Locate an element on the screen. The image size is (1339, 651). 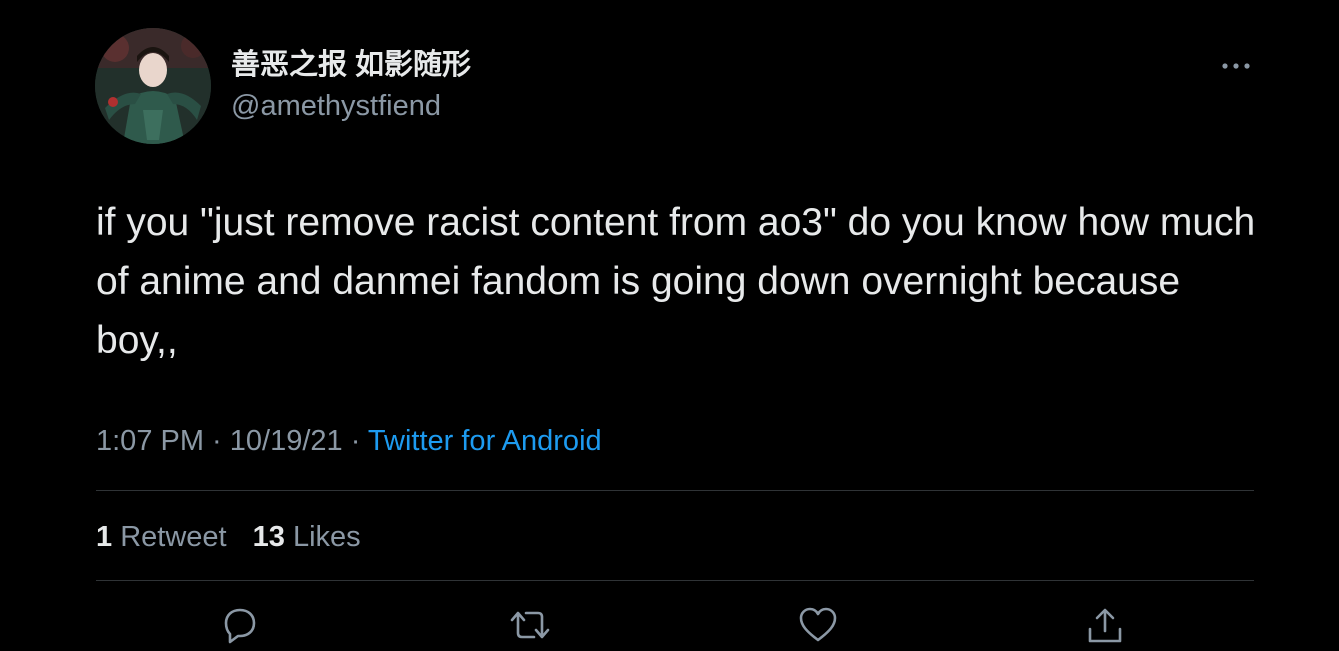
engagement-stats: 1 Retweet 13 Likes is located at coordinates (237, 537).